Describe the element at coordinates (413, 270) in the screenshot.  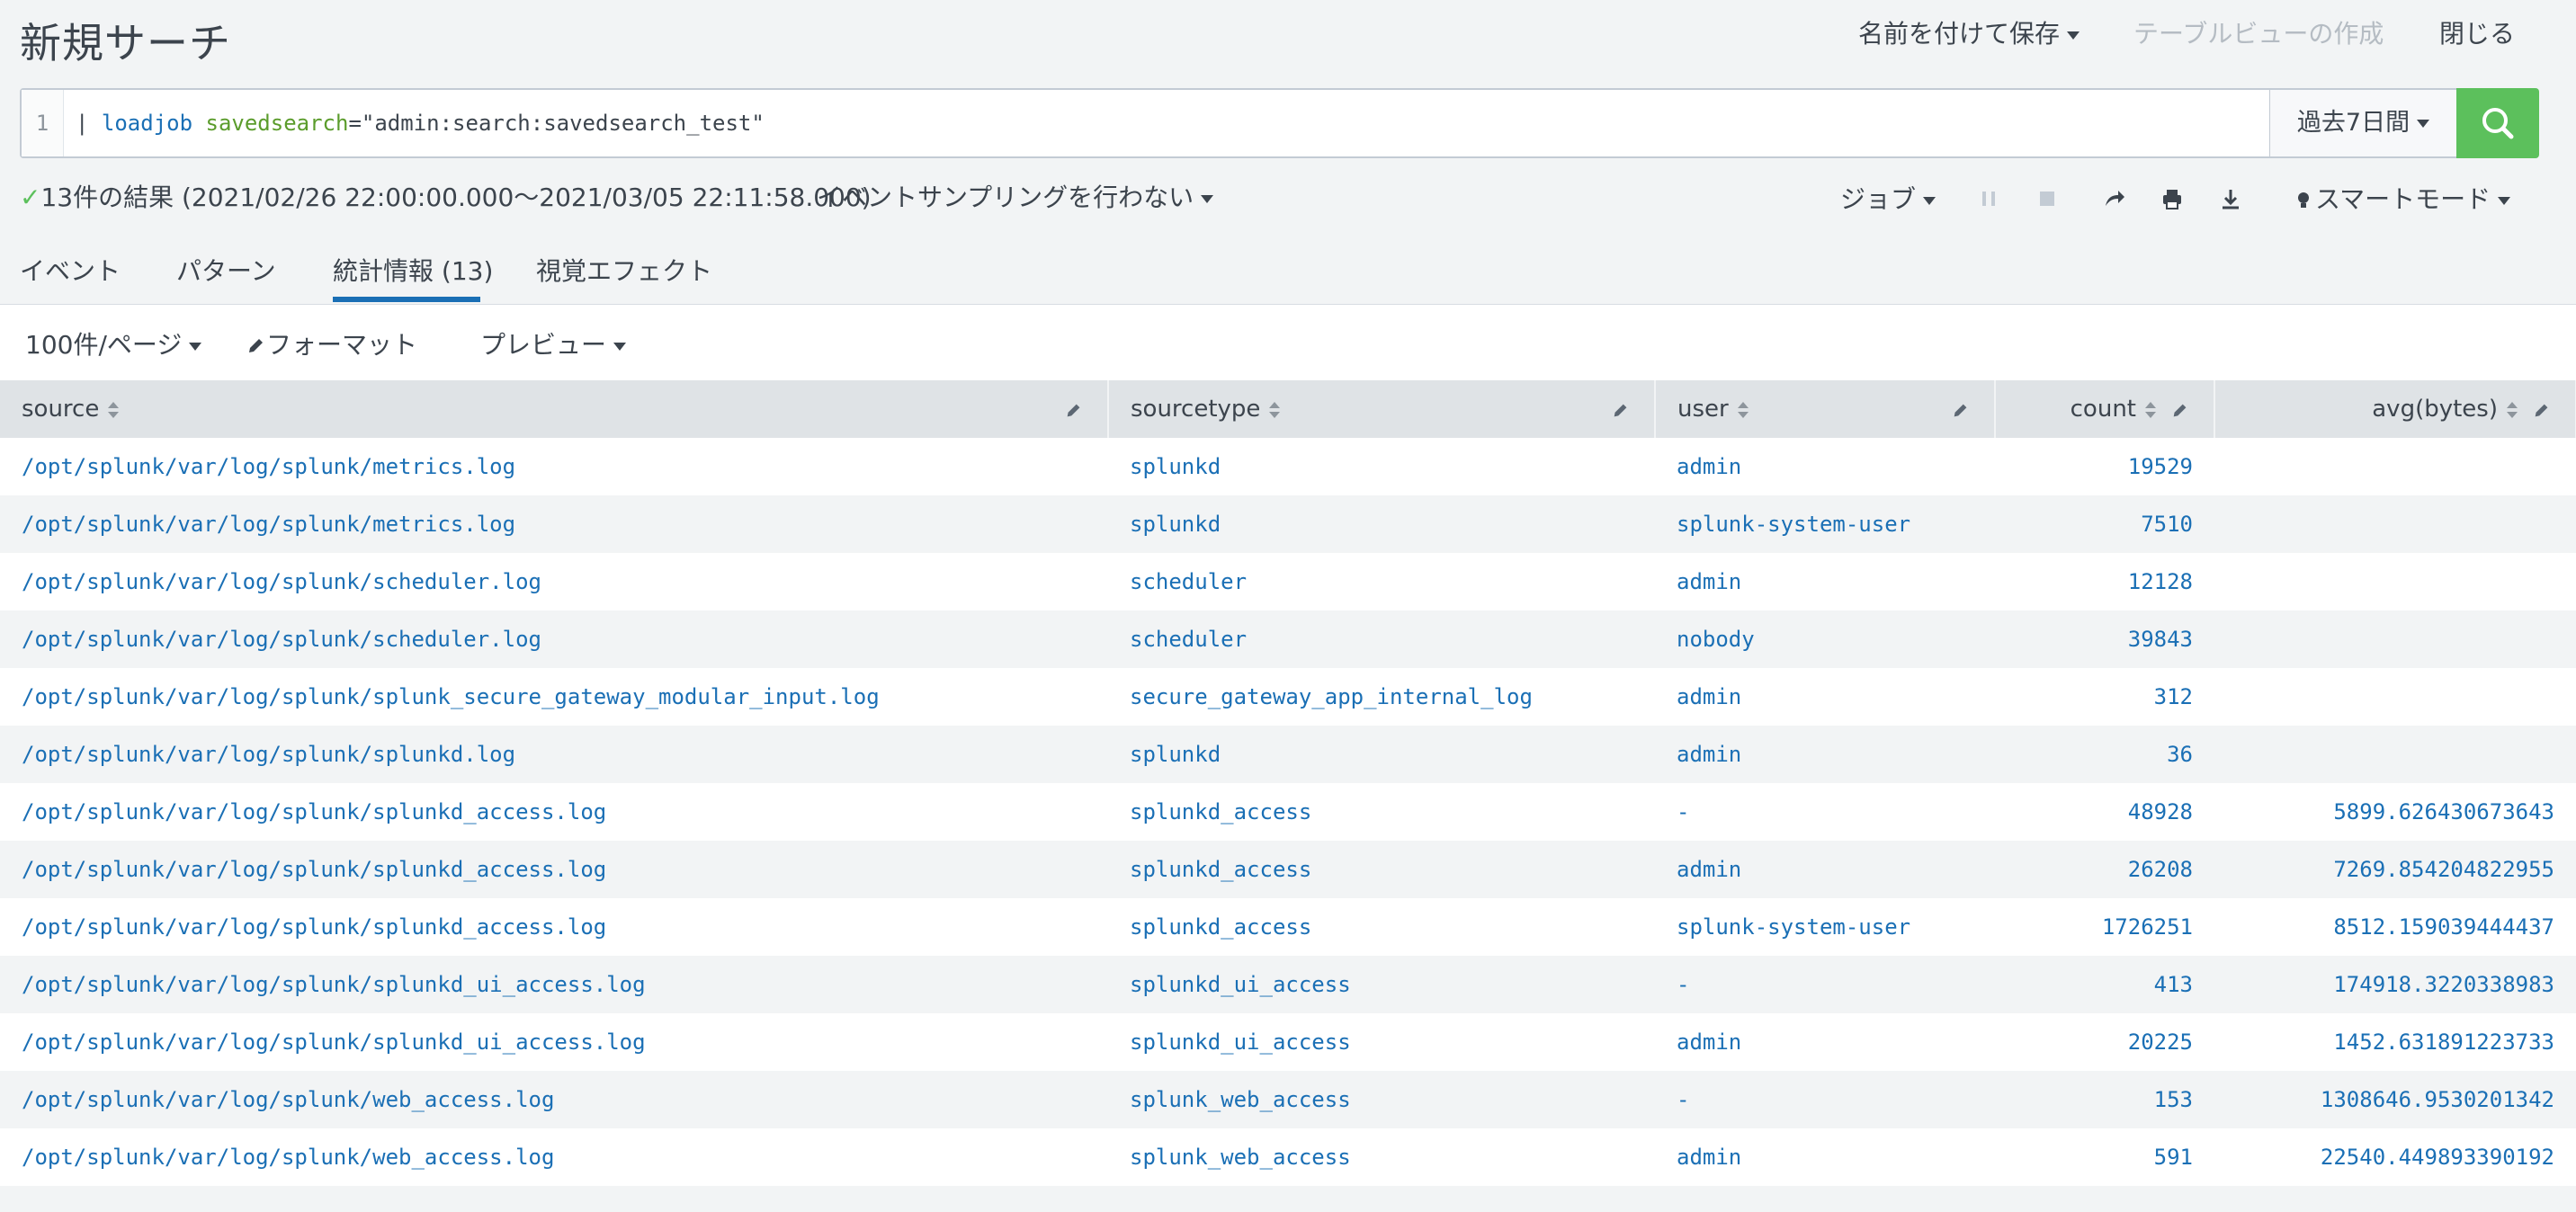
I see `tab-statistics: 統計情報 (13)` at that location.